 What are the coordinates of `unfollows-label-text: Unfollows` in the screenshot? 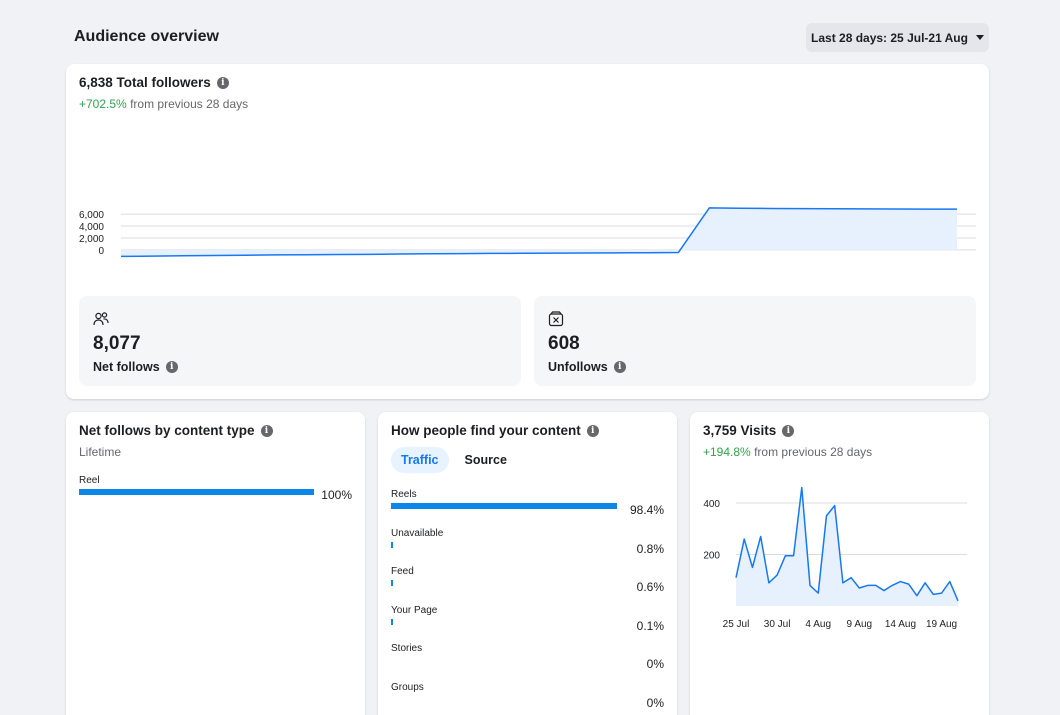 It's located at (578, 367).